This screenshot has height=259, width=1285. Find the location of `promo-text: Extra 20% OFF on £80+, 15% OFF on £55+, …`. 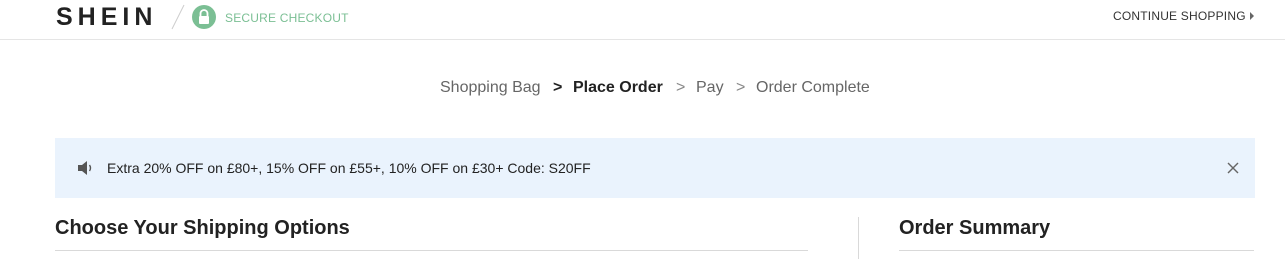

promo-text: Extra 20% OFF on £80+, 15% OFF on £55+, … is located at coordinates (349, 168).